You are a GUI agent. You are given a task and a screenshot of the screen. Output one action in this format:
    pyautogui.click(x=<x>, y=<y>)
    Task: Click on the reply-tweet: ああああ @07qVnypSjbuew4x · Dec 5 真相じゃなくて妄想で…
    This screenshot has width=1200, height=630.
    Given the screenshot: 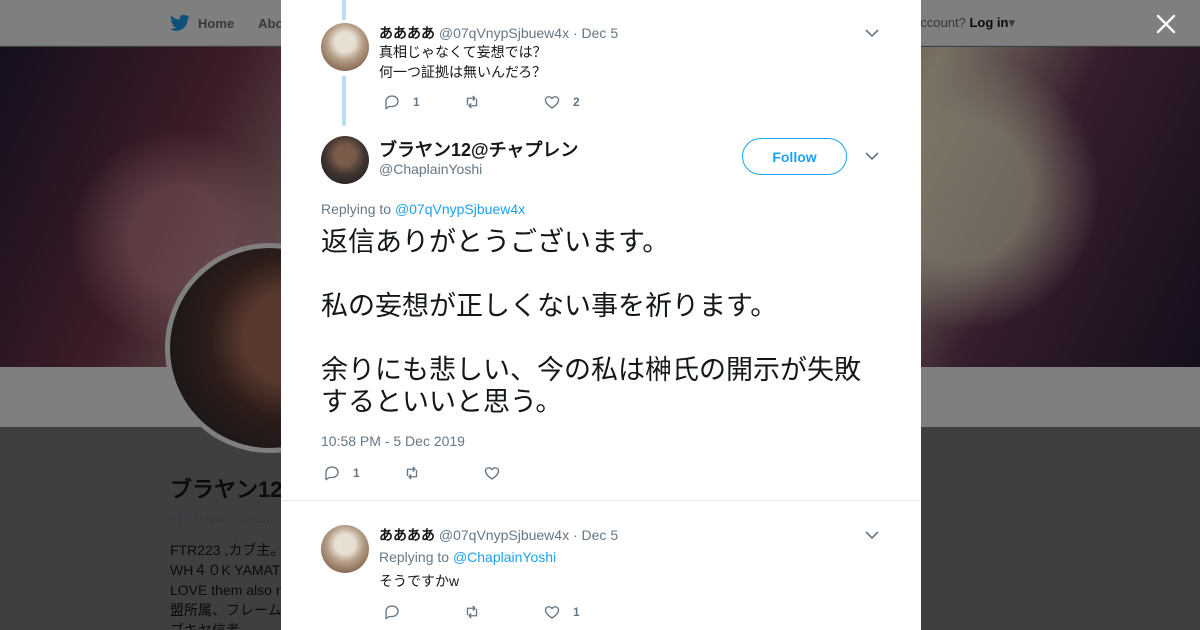 What is the action you would take?
    pyautogui.click(x=601, y=73)
    